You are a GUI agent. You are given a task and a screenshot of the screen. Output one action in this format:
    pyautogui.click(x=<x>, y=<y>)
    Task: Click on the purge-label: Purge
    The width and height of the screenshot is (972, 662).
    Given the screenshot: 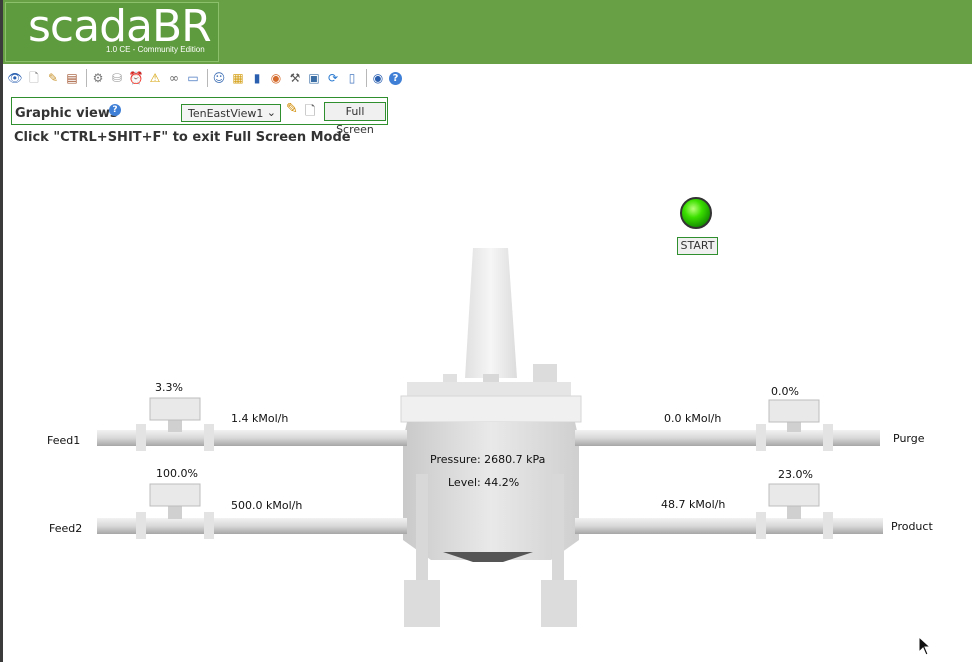 What is the action you would take?
    pyautogui.click(x=909, y=438)
    